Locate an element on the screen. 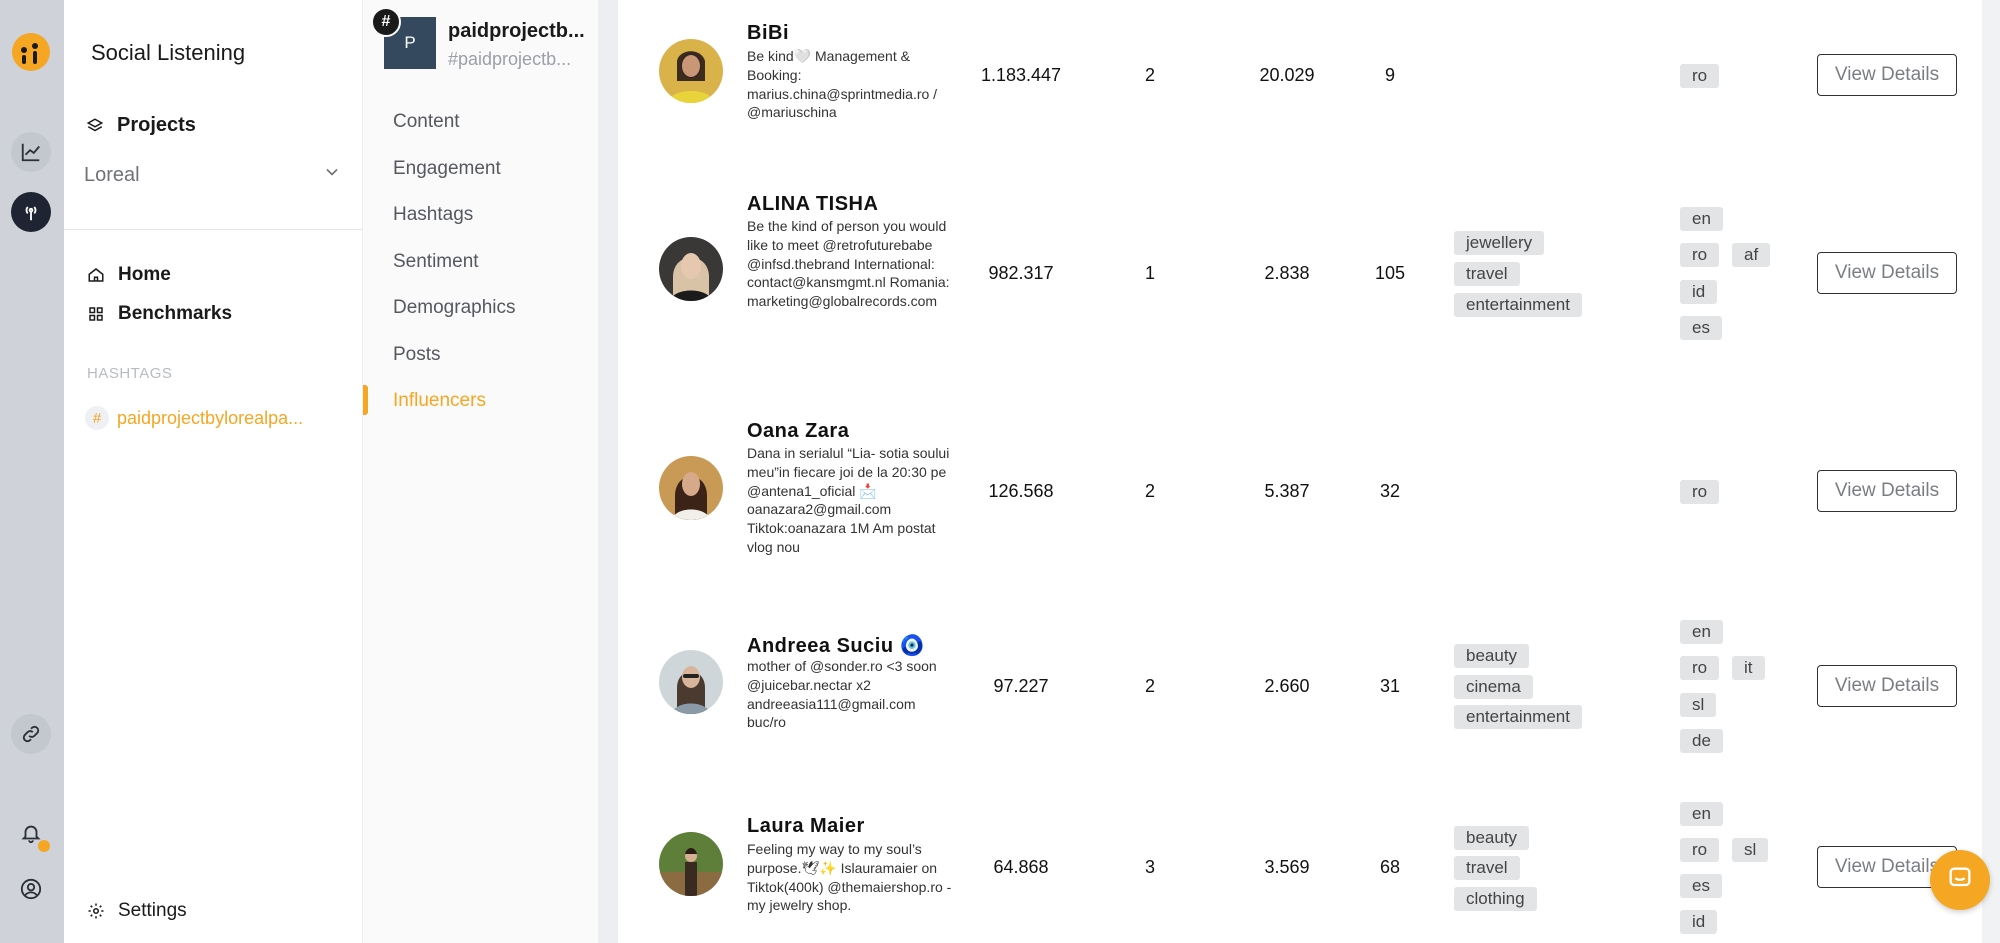 The height and width of the screenshot is (943, 2000). layers-icon is located at coordinates (95, 126).